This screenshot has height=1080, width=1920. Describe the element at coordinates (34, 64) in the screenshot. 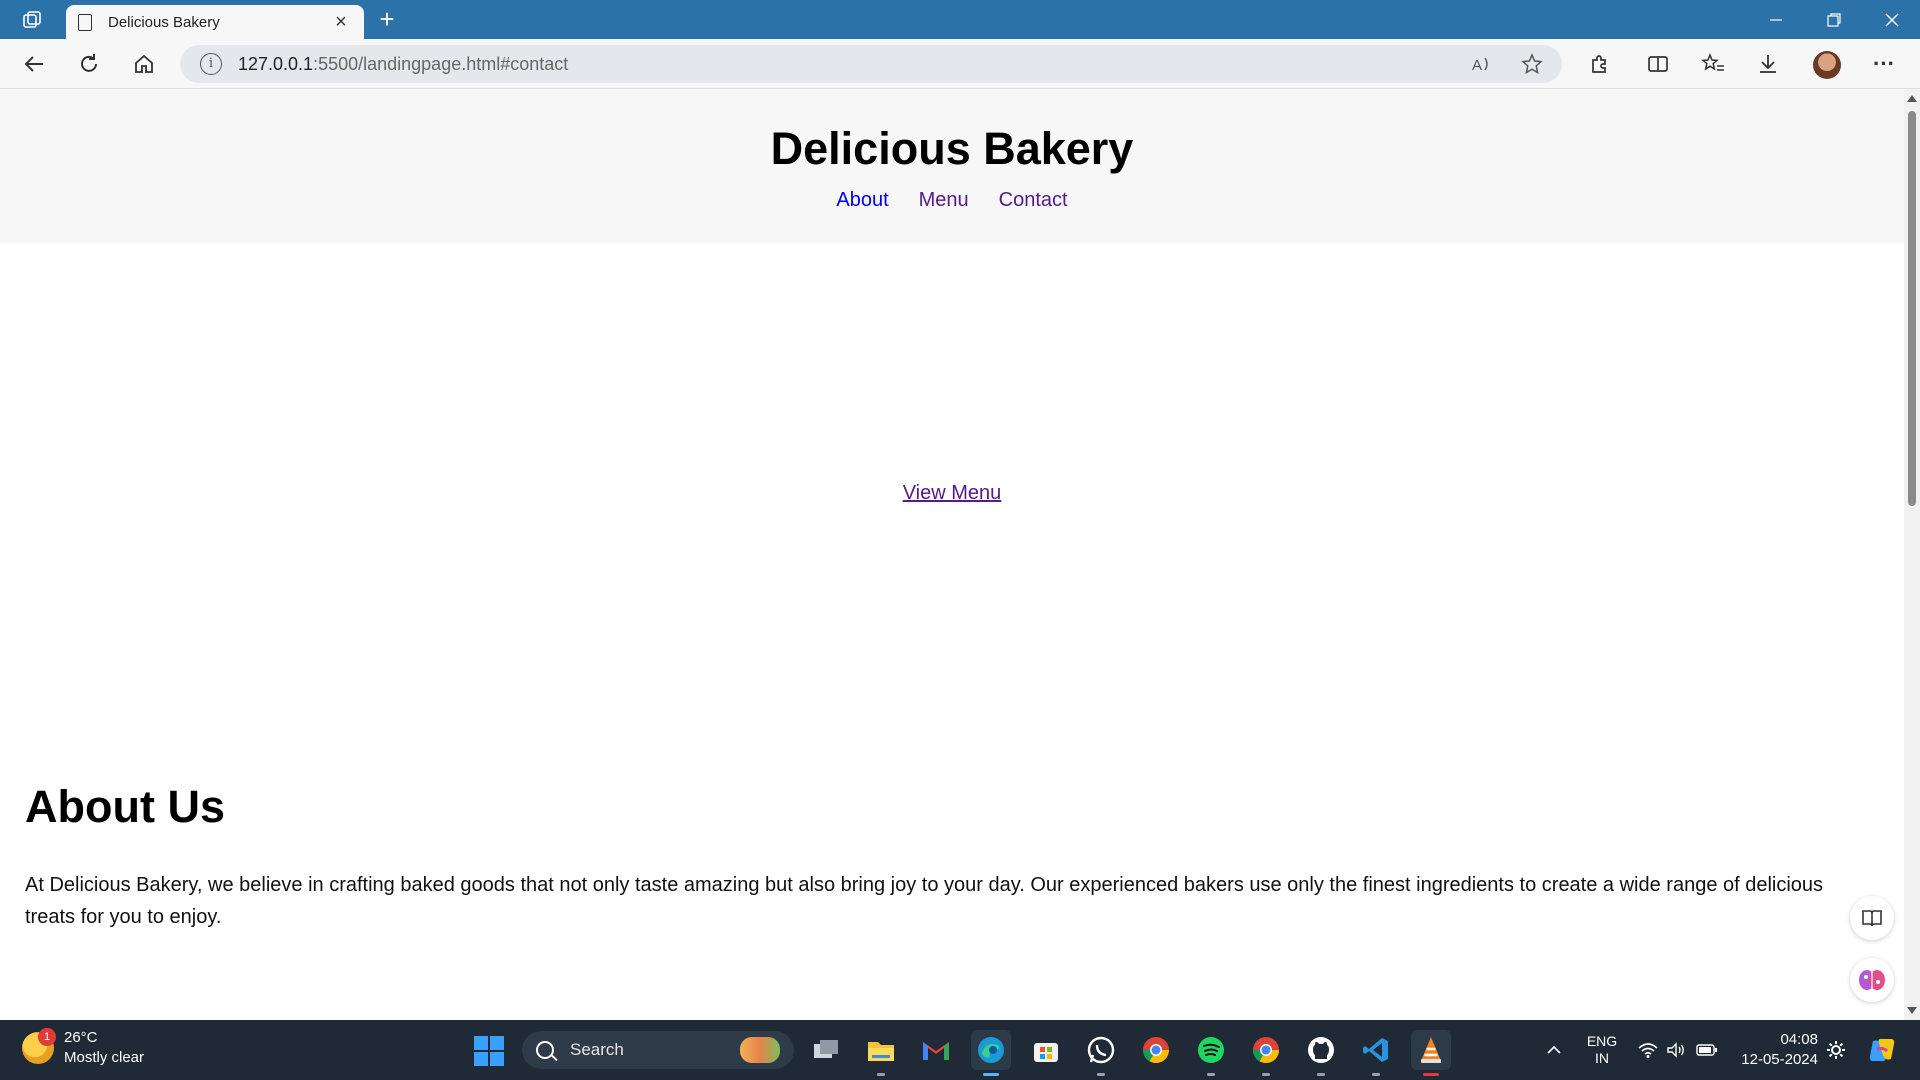

I see `back-icon` at that location.